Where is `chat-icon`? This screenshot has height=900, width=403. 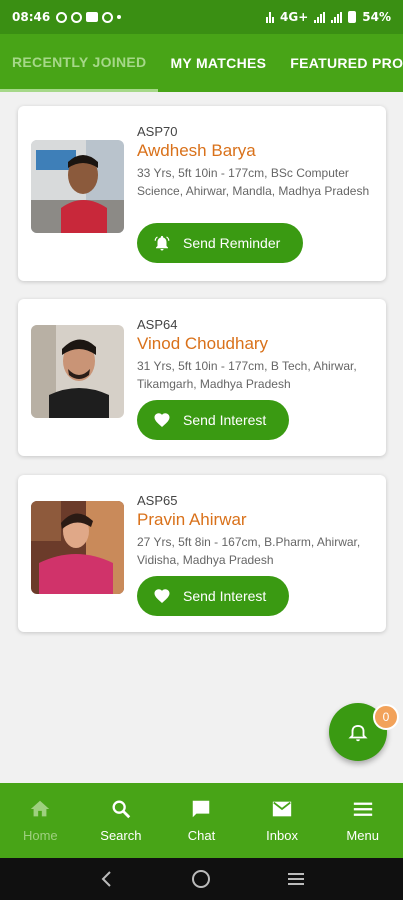 chat-icon is located at coordinates (201, 809).